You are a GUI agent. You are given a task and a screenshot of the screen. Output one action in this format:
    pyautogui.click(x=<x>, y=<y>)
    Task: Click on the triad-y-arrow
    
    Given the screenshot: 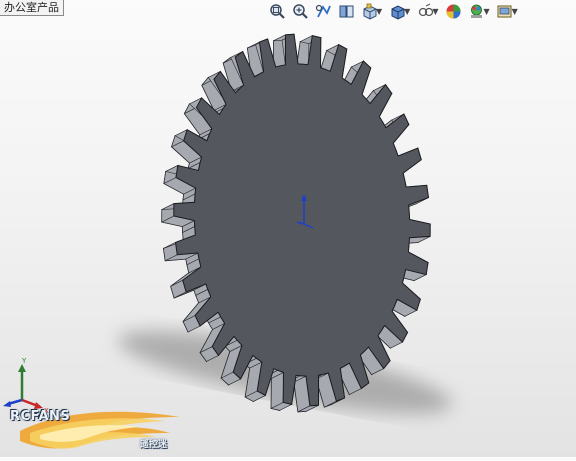 What is the action you would take?
    pyautogui.click(x=22, y=368)
    